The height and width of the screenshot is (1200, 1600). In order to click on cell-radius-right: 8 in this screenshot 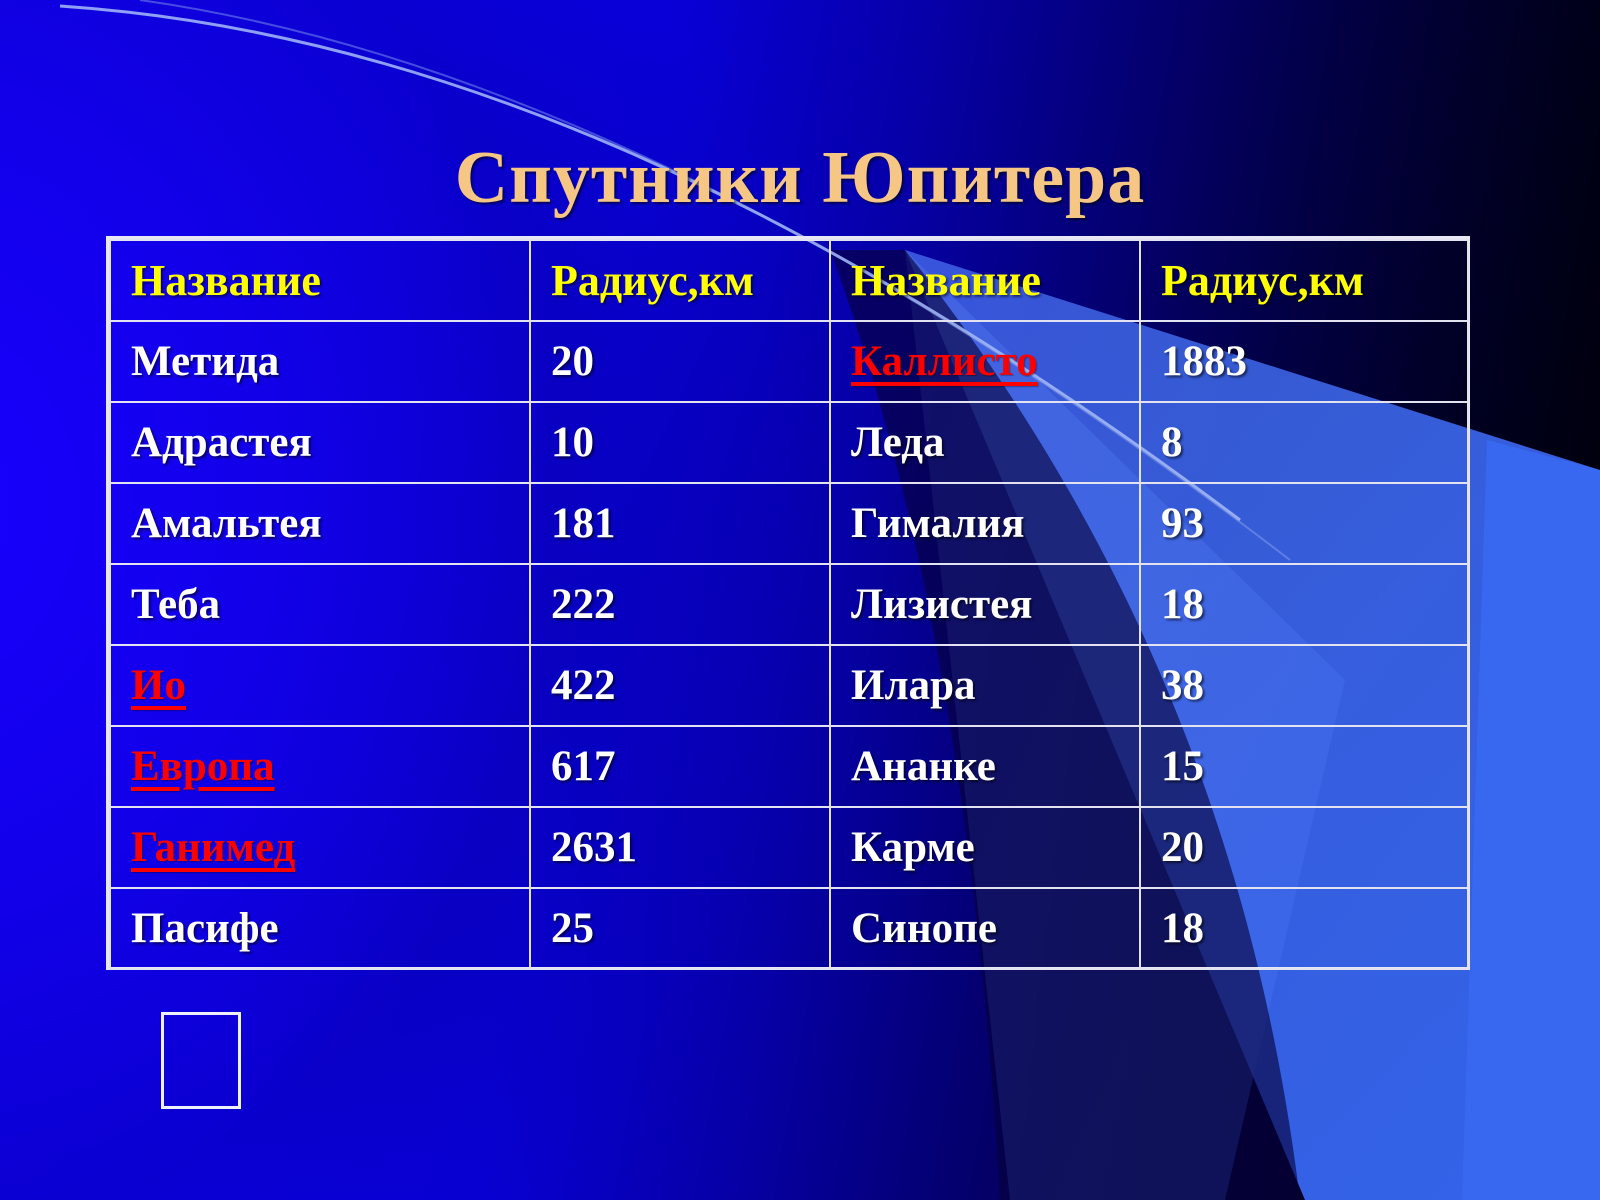, I will do `click(1304, 442)`.